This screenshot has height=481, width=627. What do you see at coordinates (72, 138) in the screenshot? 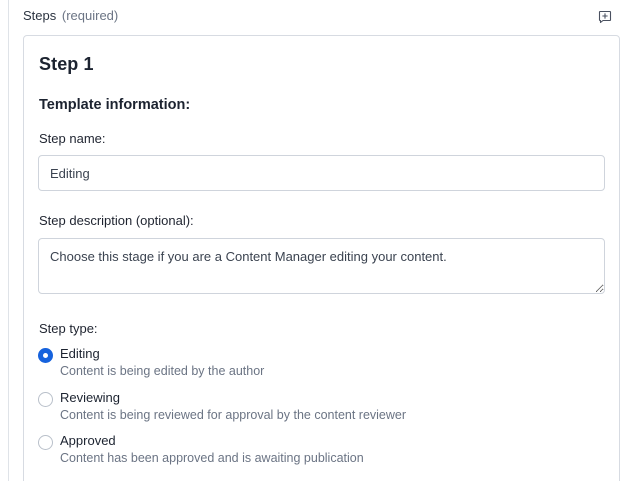
I see `step-name-label: Step name:` at bounding box center [72, 138].